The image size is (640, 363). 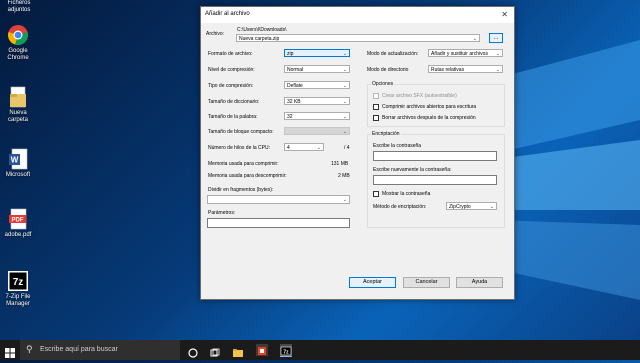 I want to click on taskbar: ⚲ Escribe aquí para buscar 7z, so click(x=320, y=350).